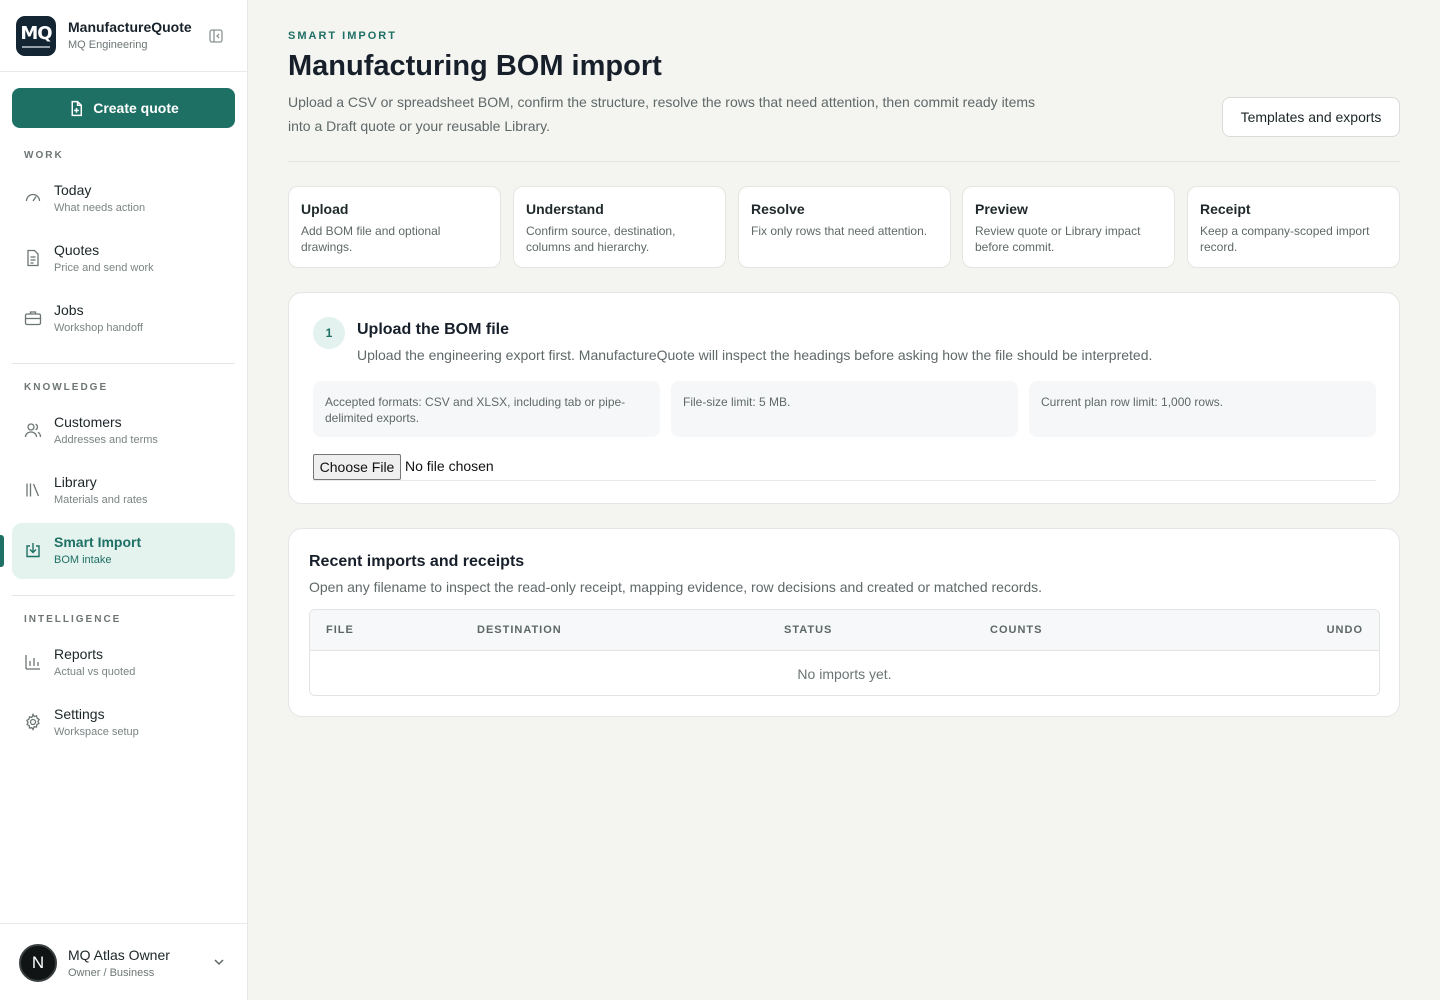  What do you see at coordinates (33, 722) in the screenshot?
I see `gear-icon` at bounding box center [33, 722].